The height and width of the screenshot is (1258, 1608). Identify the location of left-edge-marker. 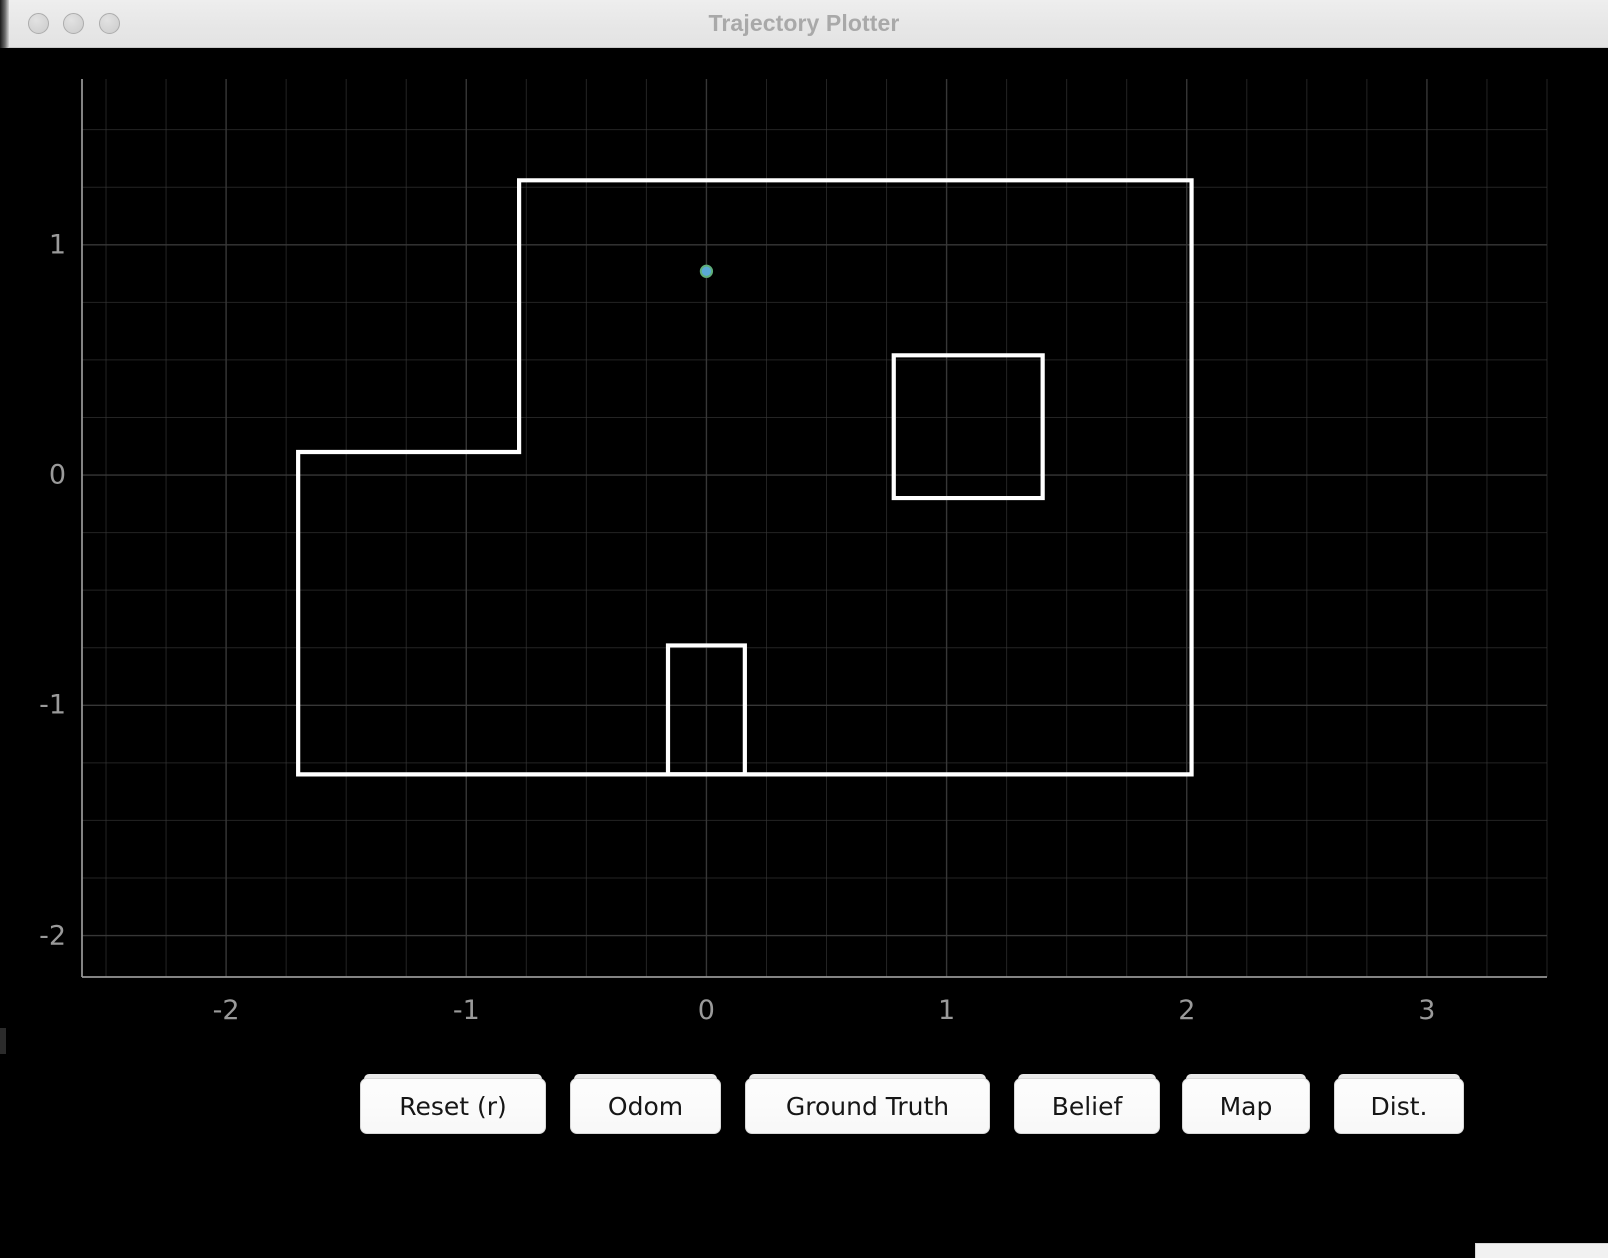
(3, 1041).